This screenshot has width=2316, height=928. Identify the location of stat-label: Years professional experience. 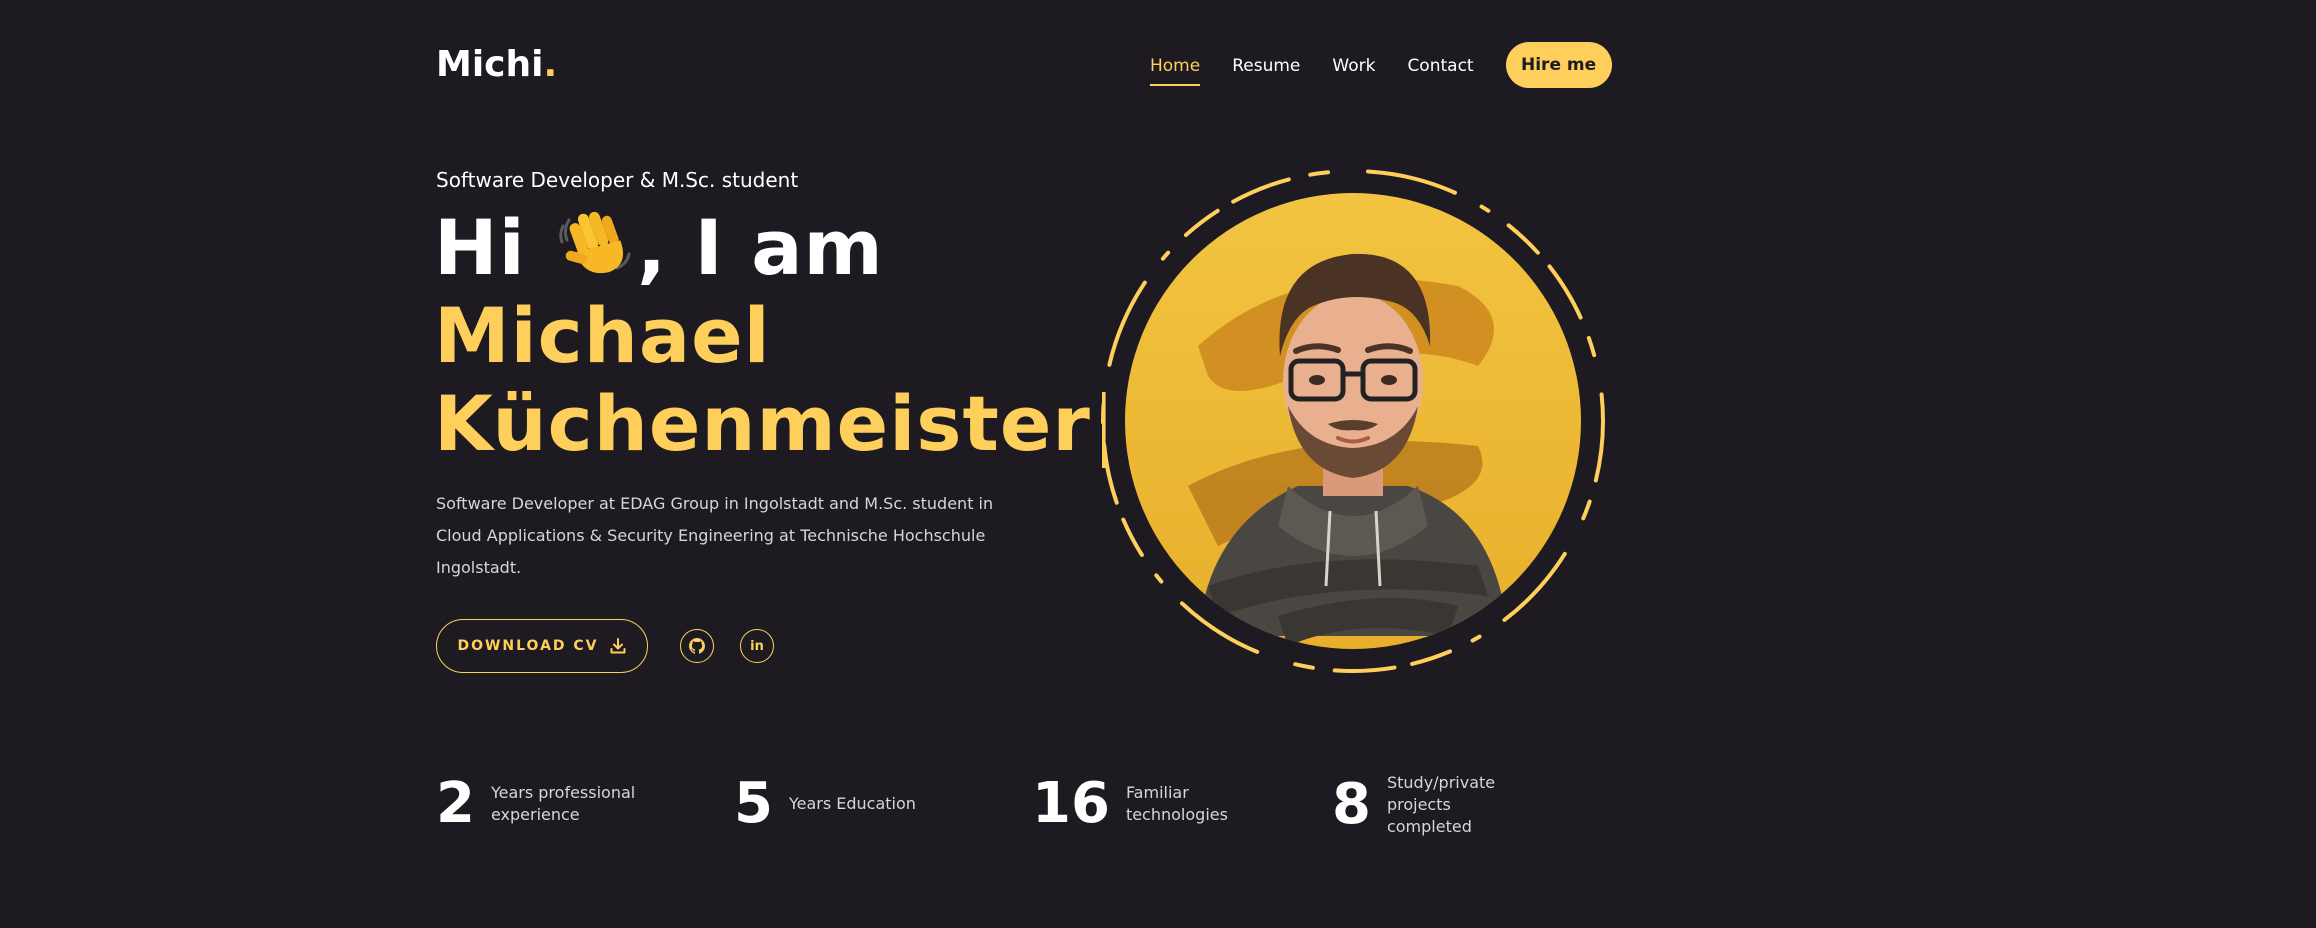
(563, 803).